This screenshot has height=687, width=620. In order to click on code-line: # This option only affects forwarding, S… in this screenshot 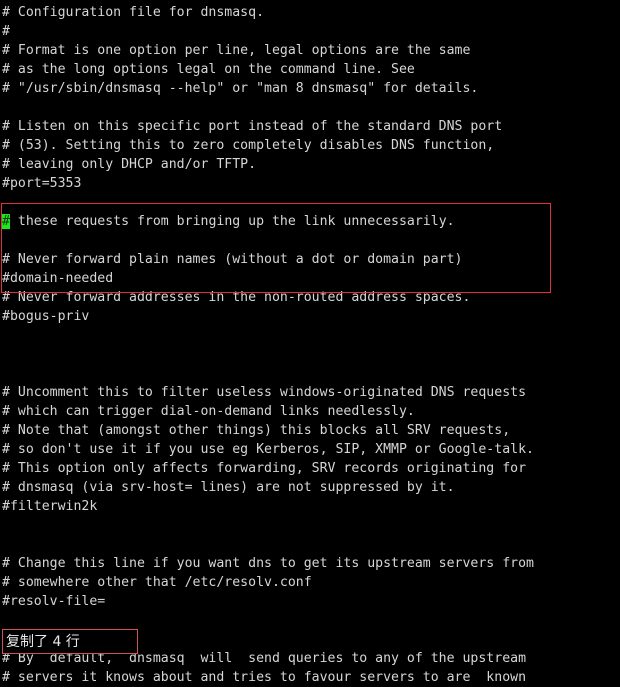, I will do `click(310, 468)`.